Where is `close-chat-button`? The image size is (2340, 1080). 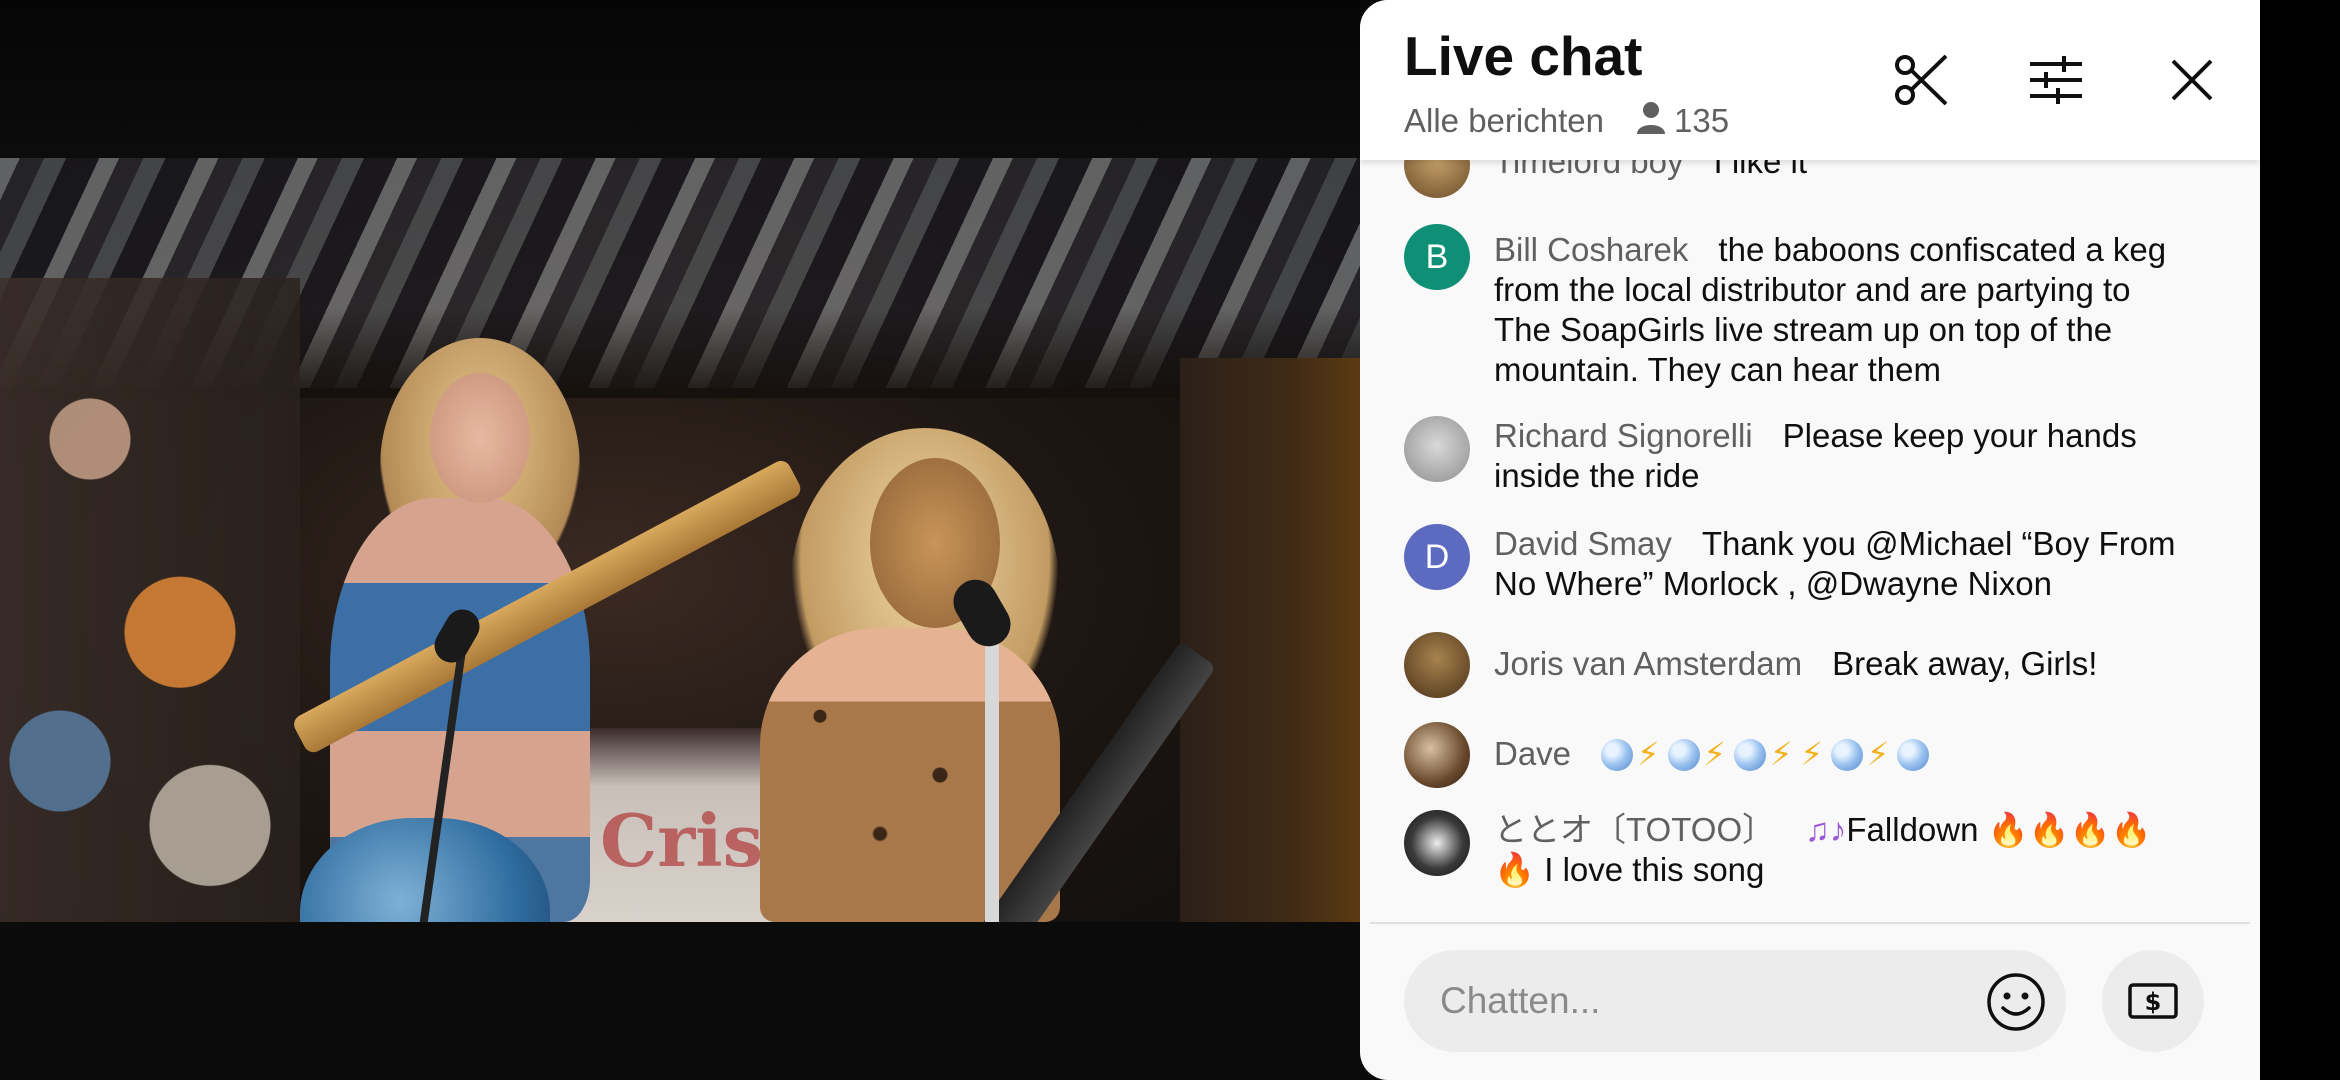
close-chat-button is located at coordinates (2192, 80).